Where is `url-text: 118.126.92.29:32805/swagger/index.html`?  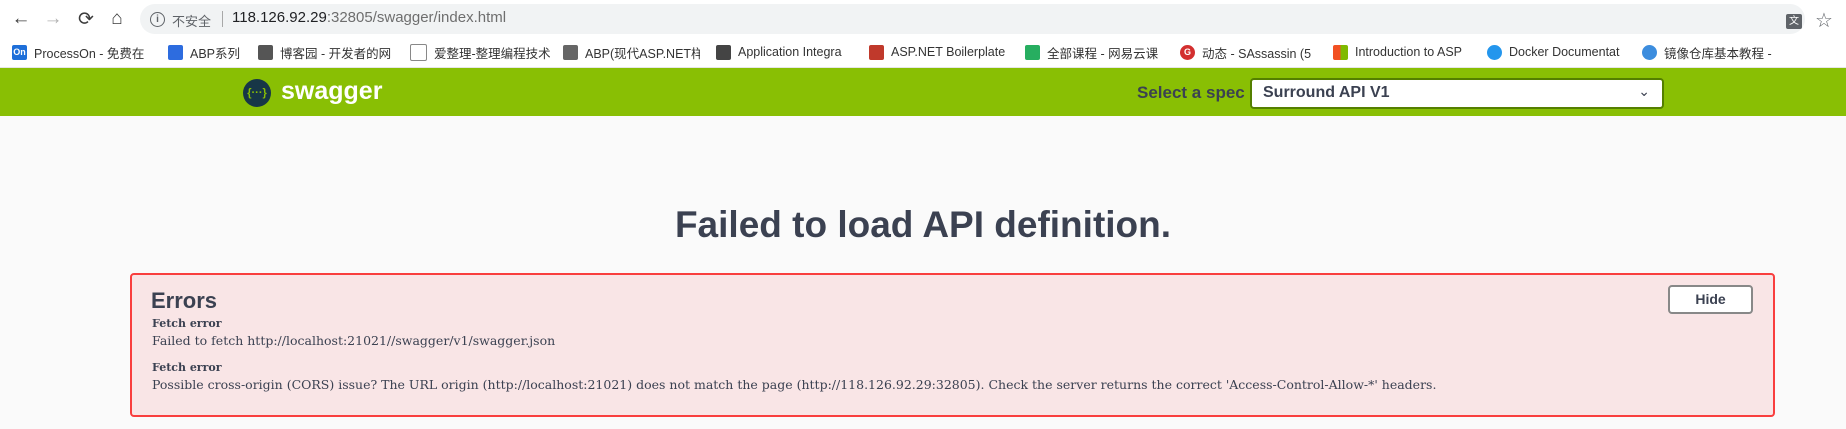
url-text: 118.126.92.29:32805/swagger/index.html is located at coordinates (369, 17).